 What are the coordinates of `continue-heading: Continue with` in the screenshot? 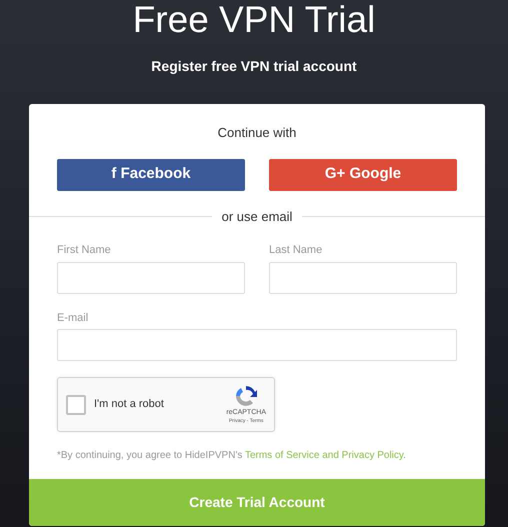 It's located at (257, 133).